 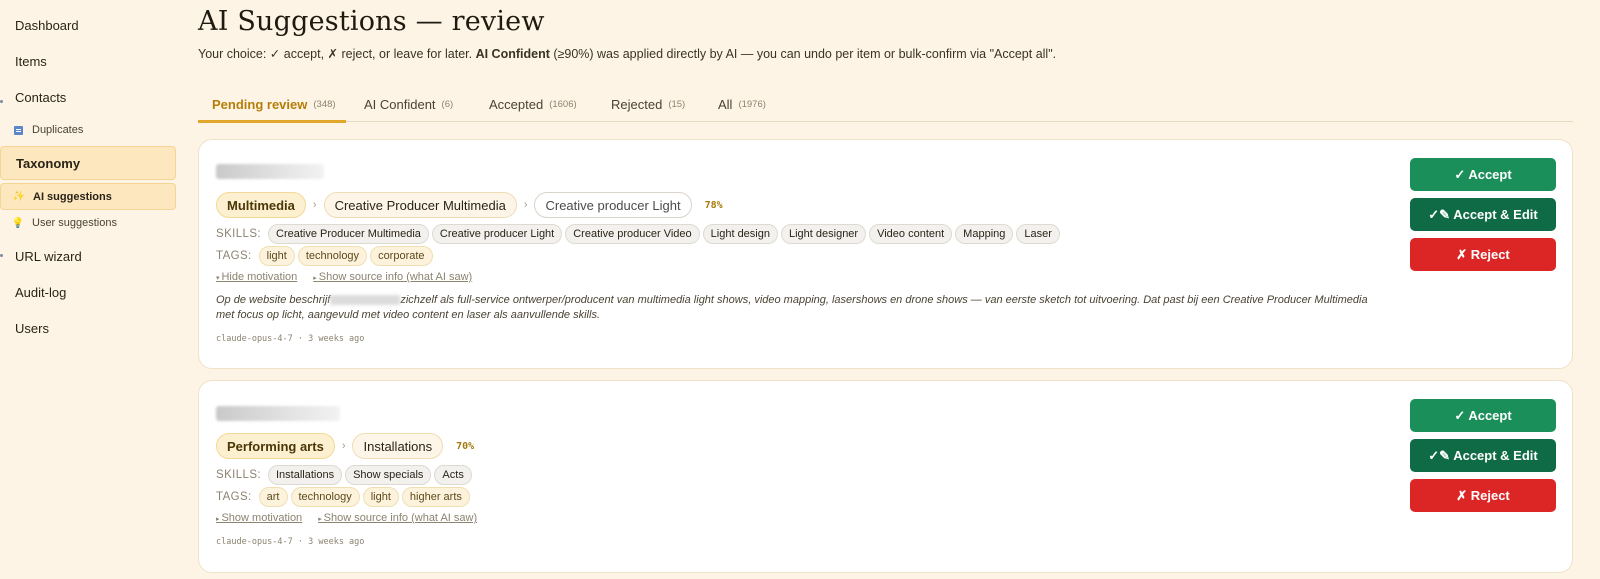 I want to click on sidebar-item-label: URL wizard, so click(x=48, y=256).